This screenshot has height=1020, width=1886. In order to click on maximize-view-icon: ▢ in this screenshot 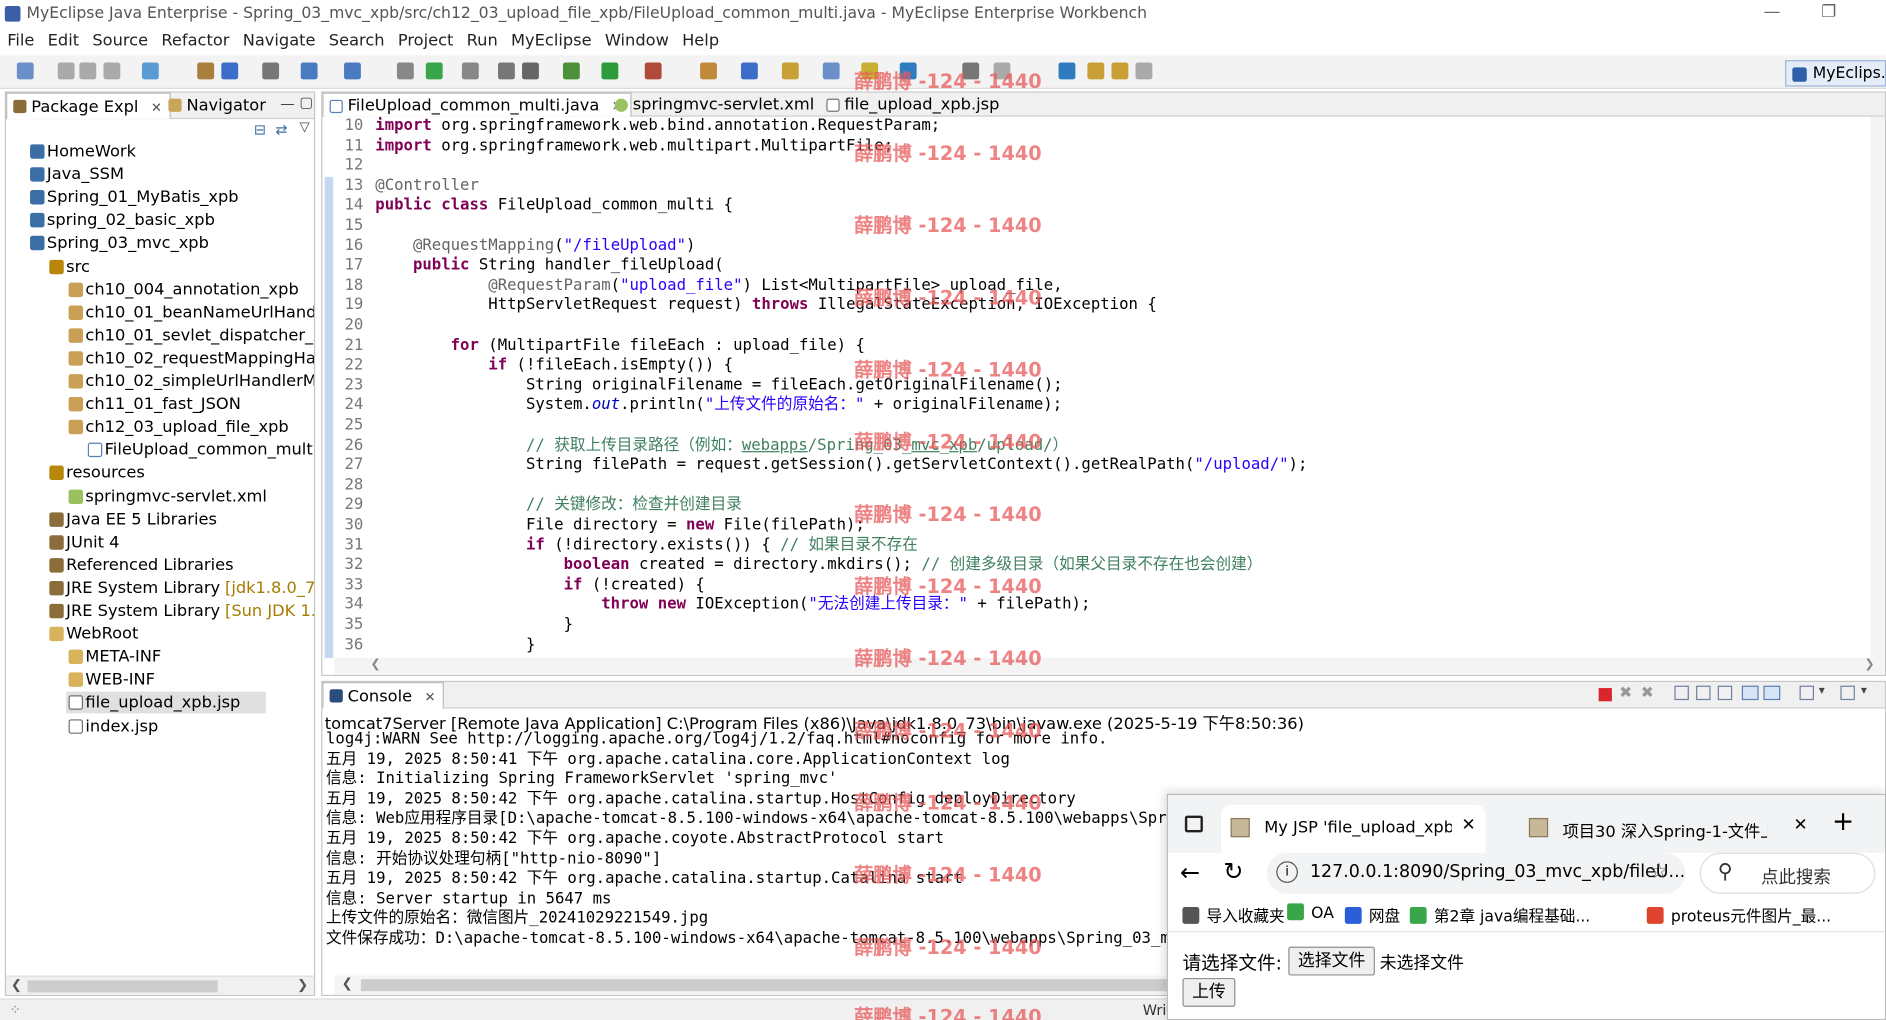, I will do `click(307, 102)`.